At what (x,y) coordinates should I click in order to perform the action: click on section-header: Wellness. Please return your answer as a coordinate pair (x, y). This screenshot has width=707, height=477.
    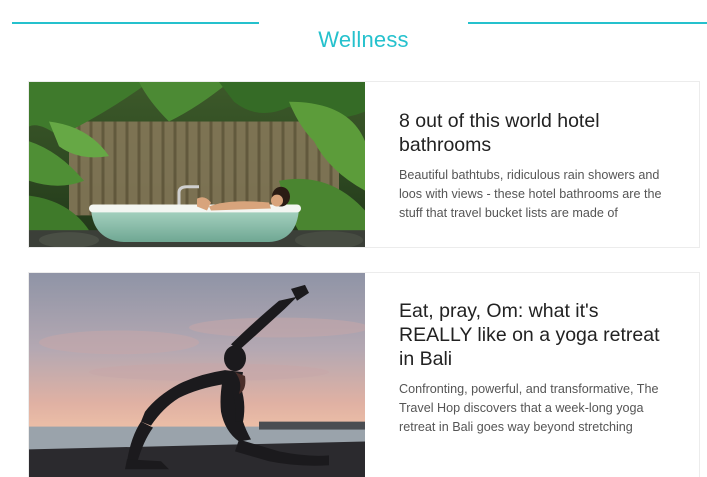
    Looking at the image, I should click on (353, 26).